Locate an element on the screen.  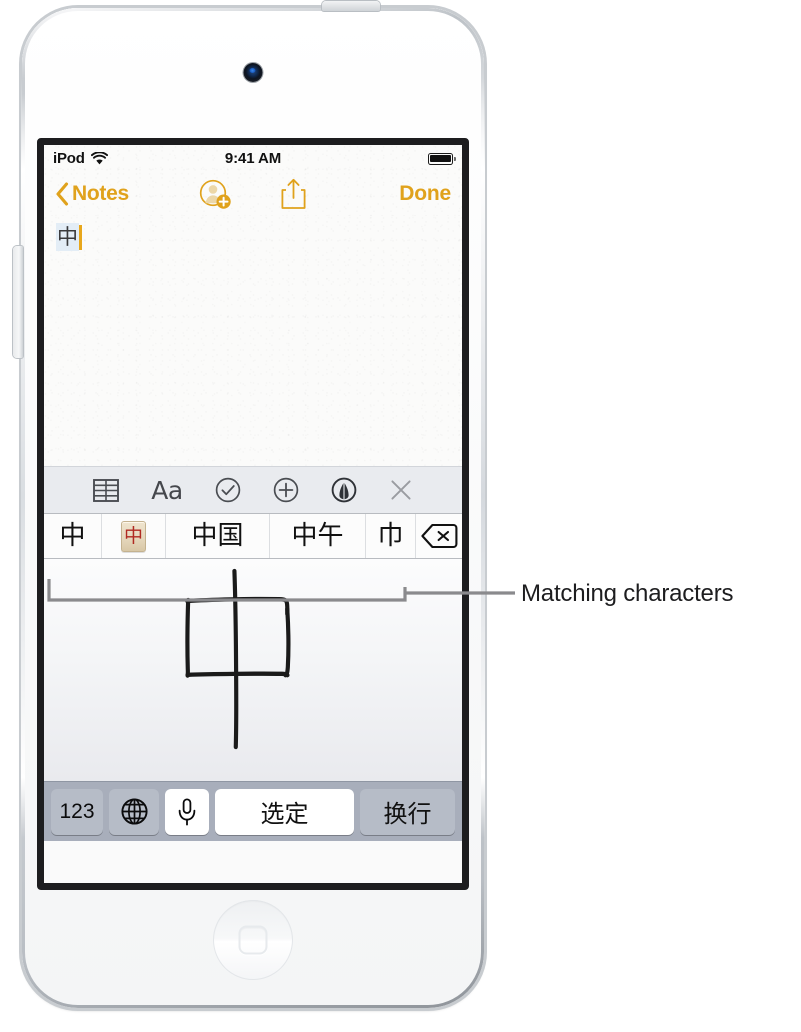
candidate-item: 巾 is located at coordinates (391, 536).